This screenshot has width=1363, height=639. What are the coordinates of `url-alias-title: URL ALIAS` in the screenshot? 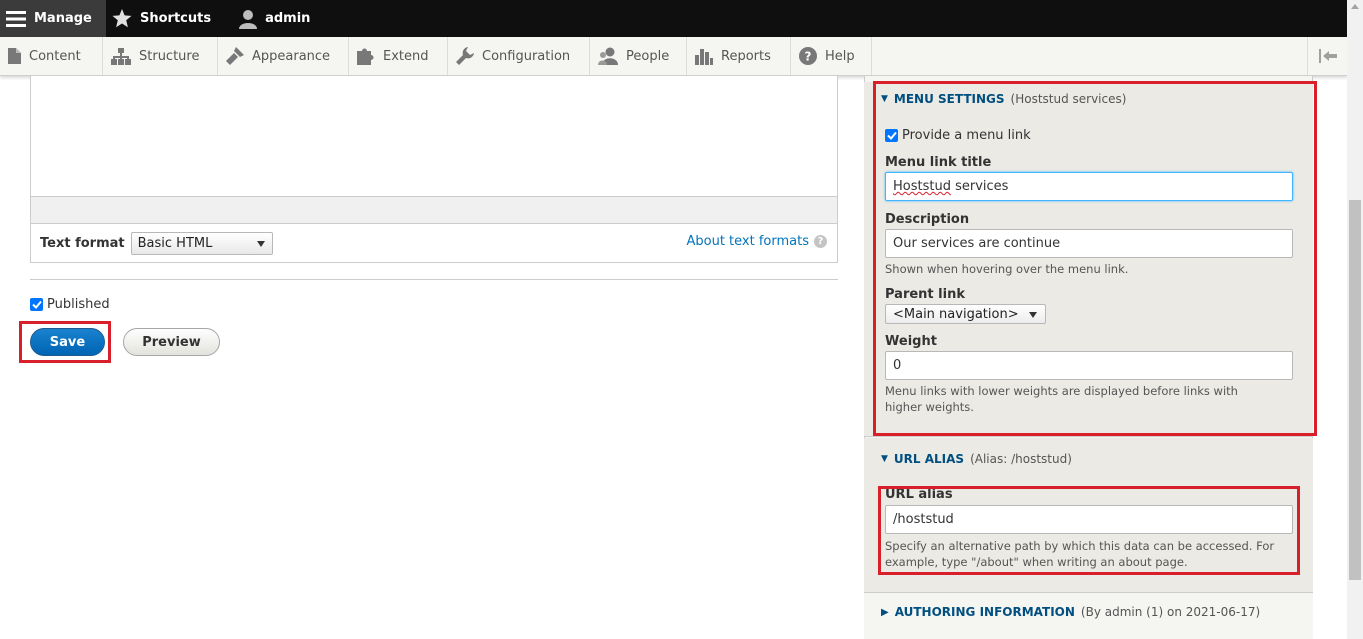 It's located at (929, 459).